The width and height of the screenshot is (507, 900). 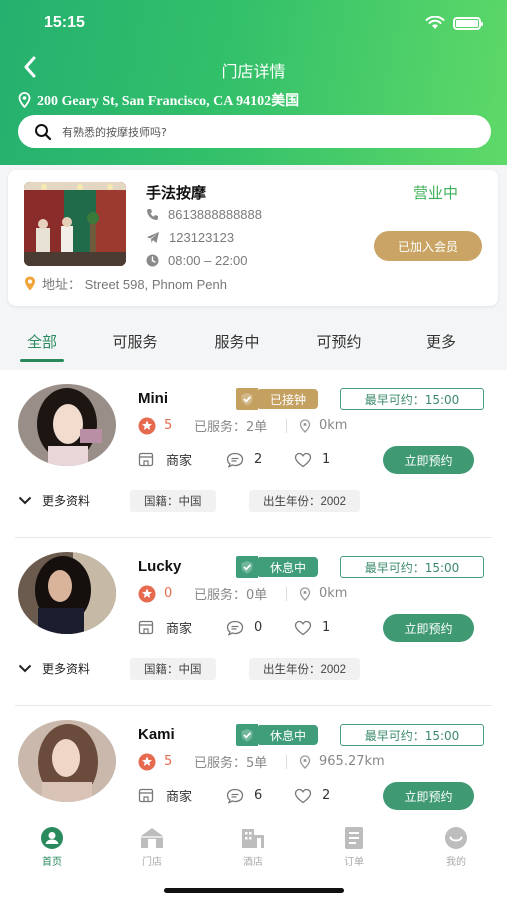 I want to click on comment-count: 0, so click(x=258, y=627).